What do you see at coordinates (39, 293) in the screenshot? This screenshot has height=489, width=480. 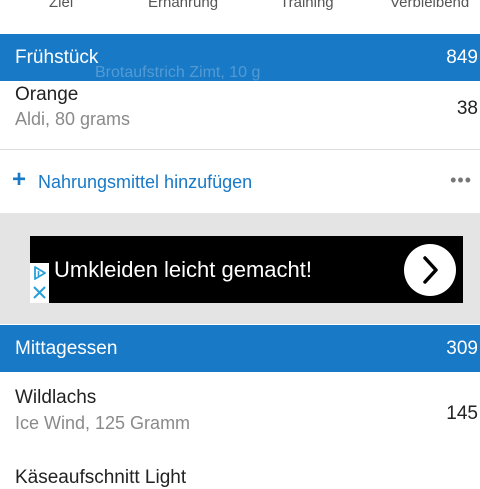 I see `close-icon` at bounding box center [39, 293].